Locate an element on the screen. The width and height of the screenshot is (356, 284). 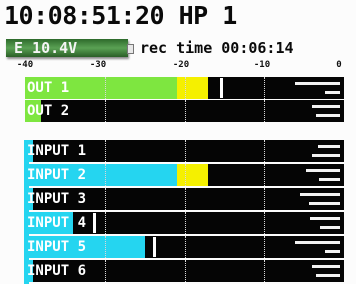
scale-label: -20 is located at coordinates (181, 65).